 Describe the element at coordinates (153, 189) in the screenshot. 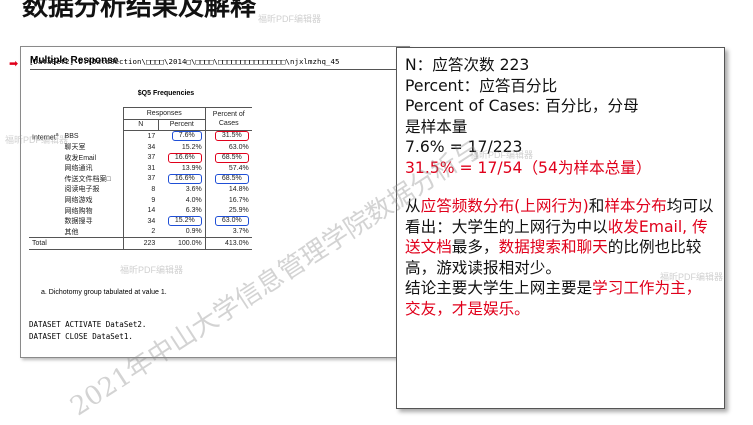

I see `n-cell: 8` at that location.